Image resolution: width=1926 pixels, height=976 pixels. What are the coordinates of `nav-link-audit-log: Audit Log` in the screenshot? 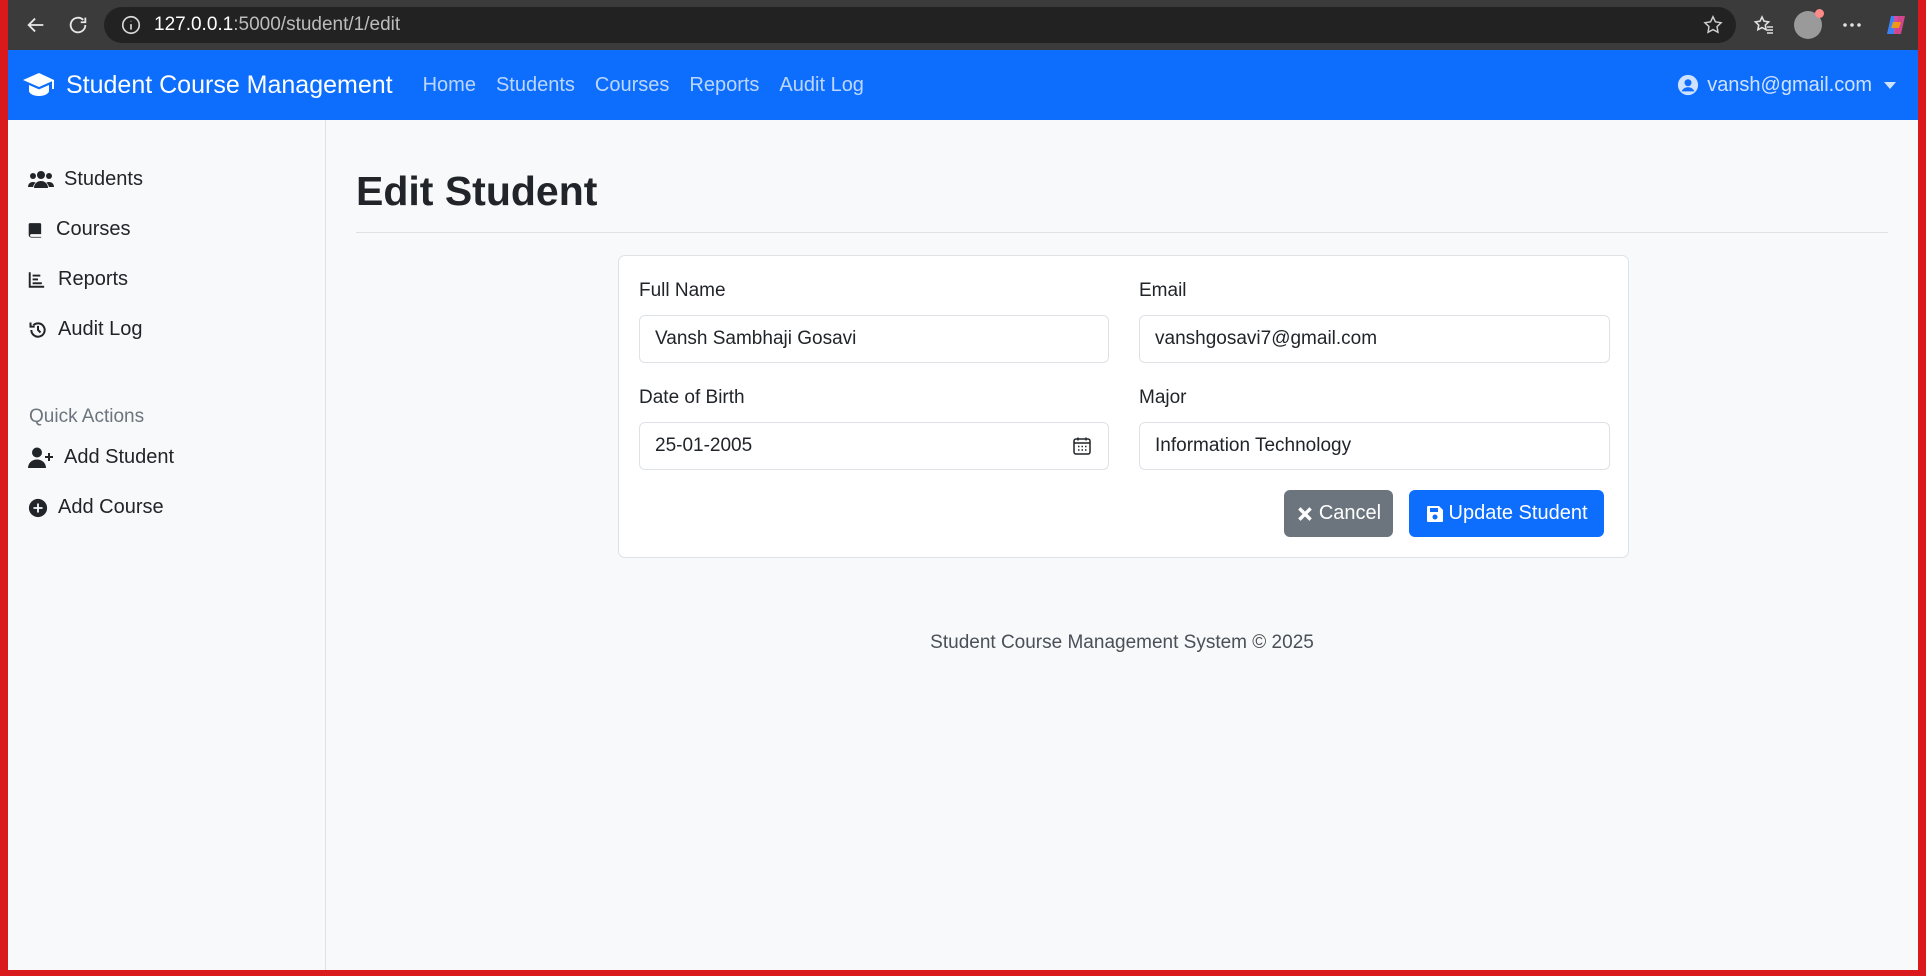 It's located at (821, 85).